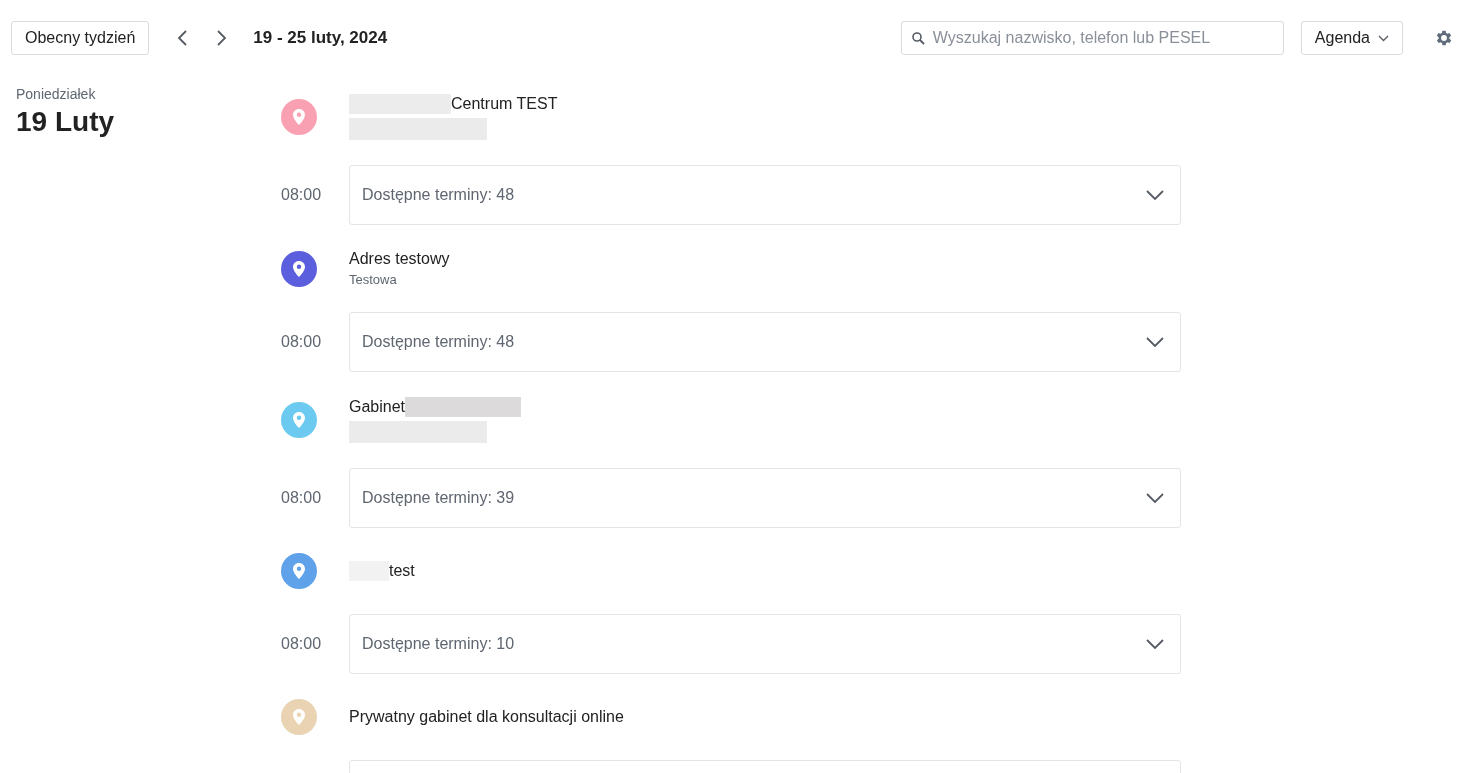  I want to click on view-dropdown: Agenda, so click(1351, 38).